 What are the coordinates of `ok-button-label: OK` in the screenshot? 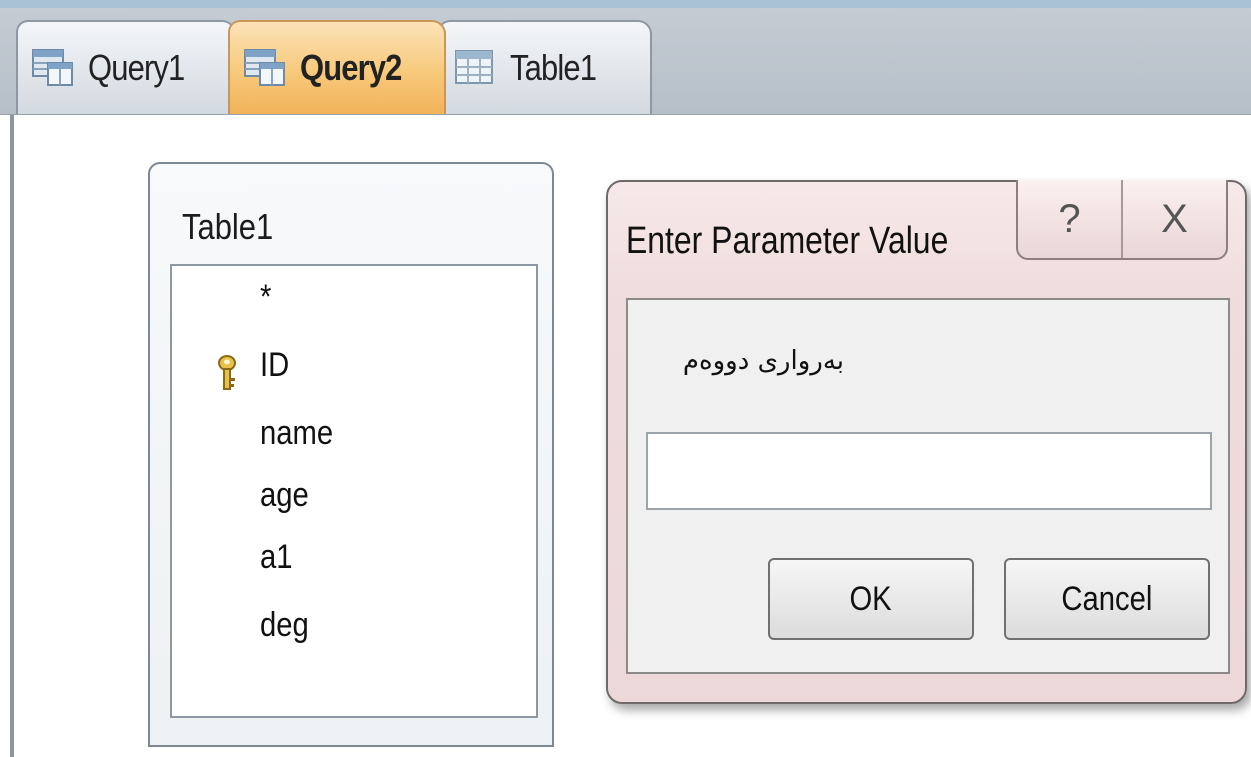 It's located at (871, 598).